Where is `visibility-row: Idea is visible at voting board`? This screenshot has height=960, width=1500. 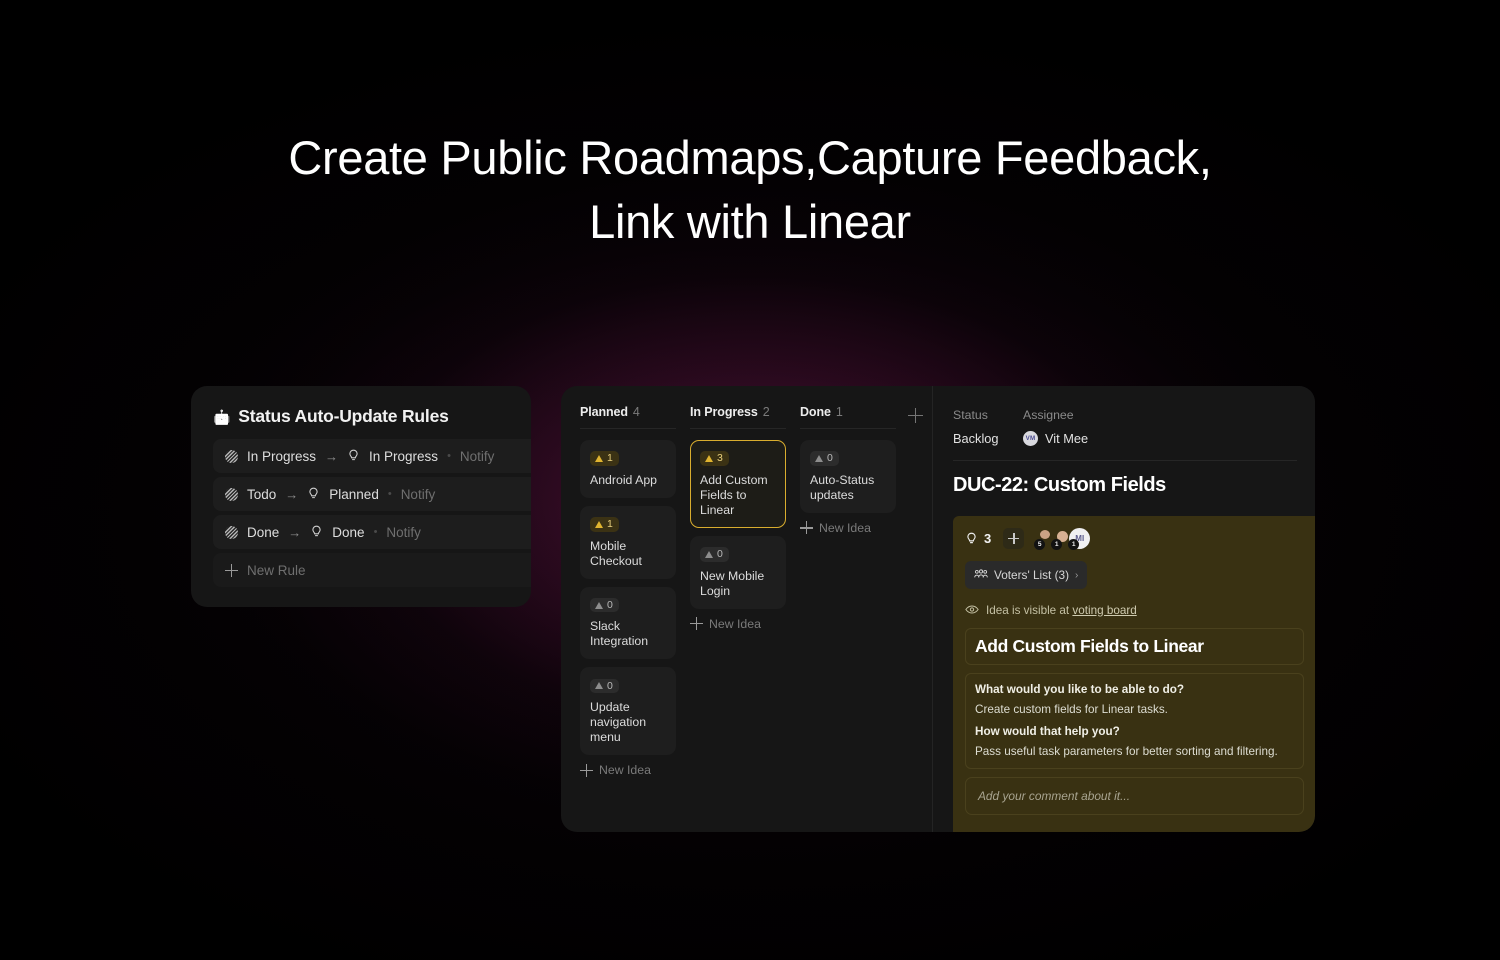 visibility-row: Idea is visible at voting board is located at coordinates (1134, 610).